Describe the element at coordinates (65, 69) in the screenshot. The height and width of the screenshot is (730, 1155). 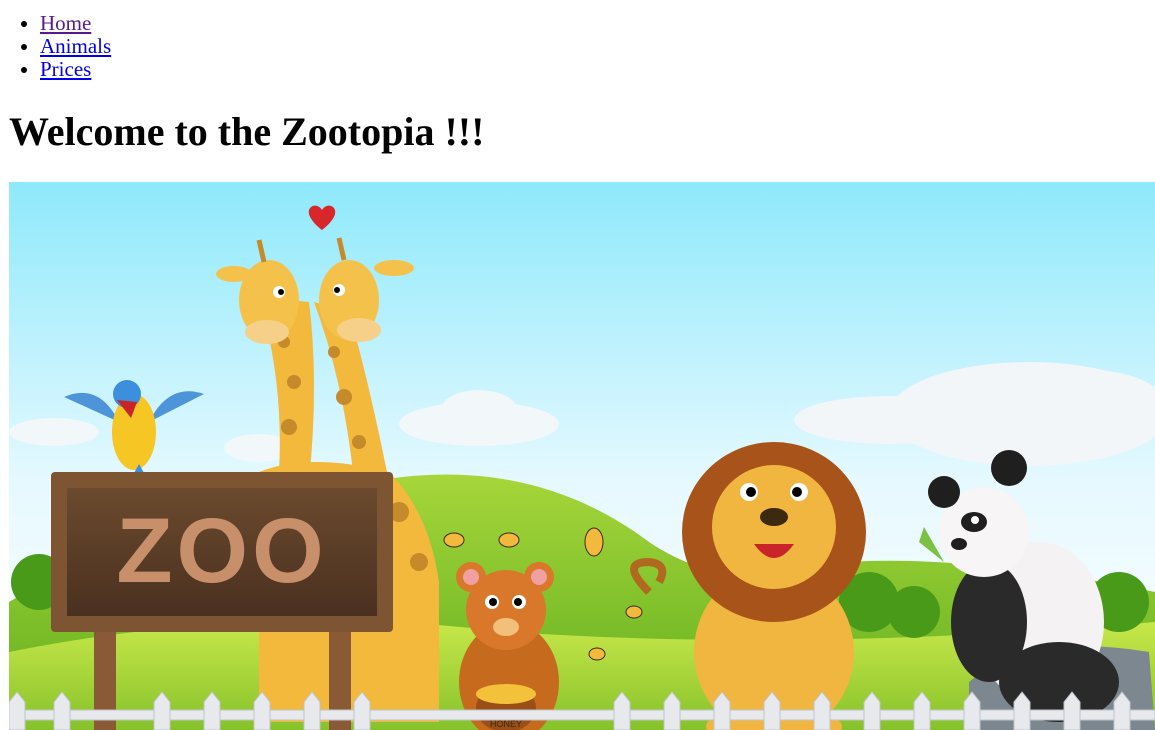
I see `nav-link-prices: Prices` at that location.